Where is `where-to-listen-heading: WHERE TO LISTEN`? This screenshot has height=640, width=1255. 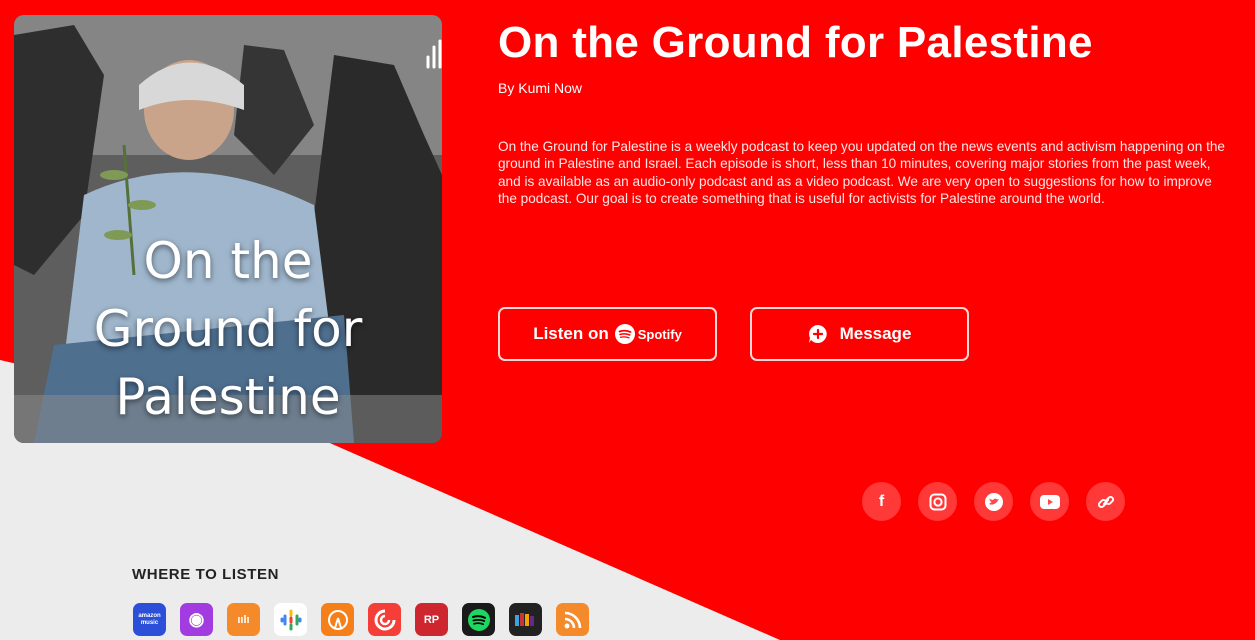 where-to-listen-heading: WHERE TO LISTEN is located at coordinates (206, 574).